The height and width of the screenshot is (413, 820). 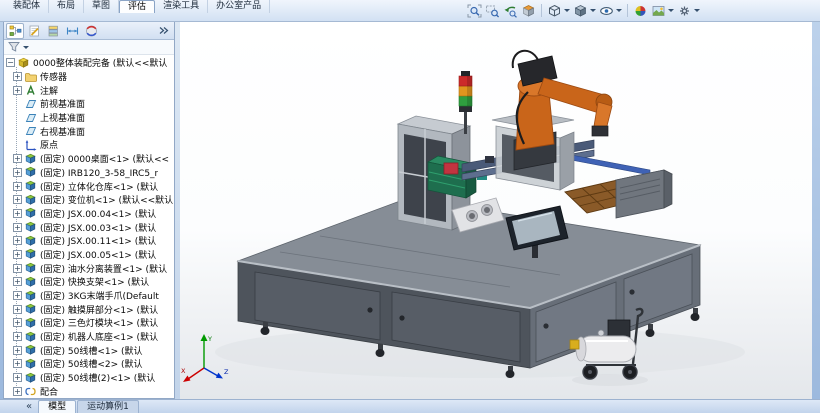 I want to click on ribbon-tab: 草图, so click(x=102, y=6).